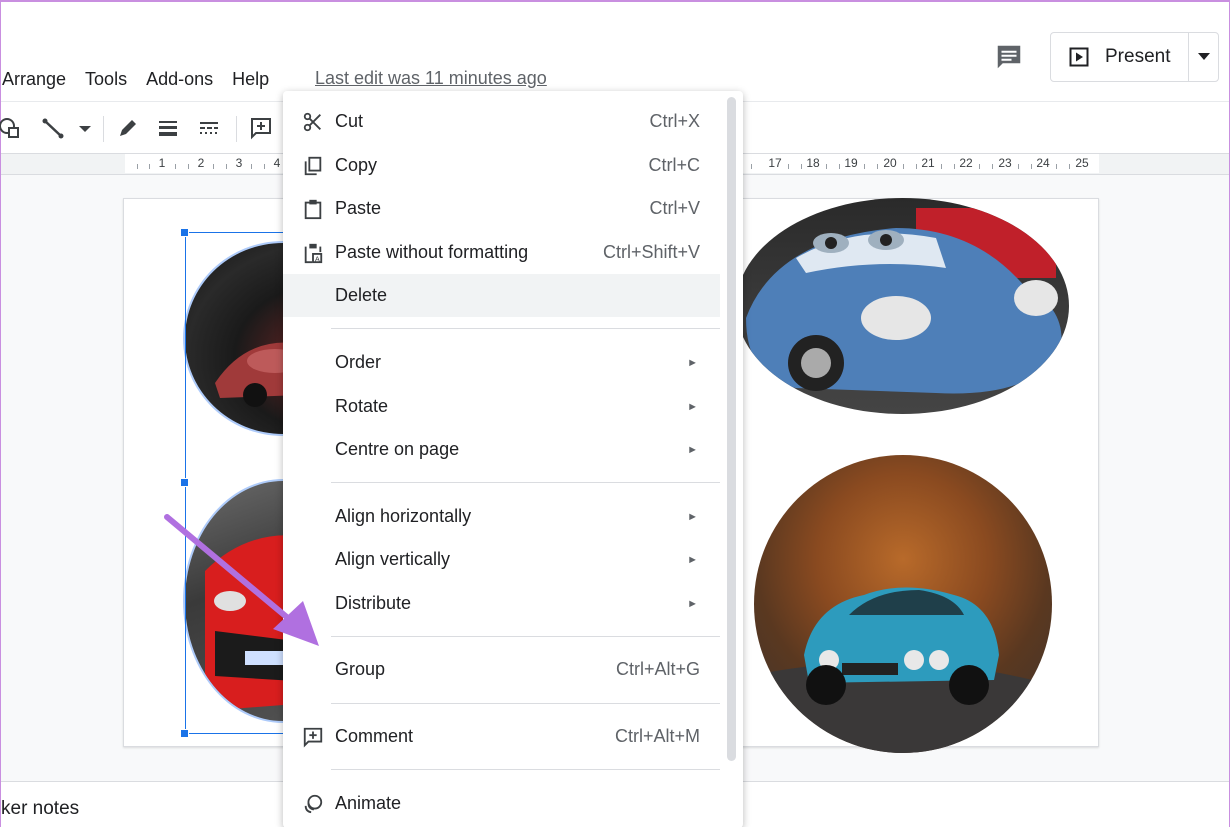 The height and width of the screenshot is (827, 1230). What do you see at coordinates (501, 516) in the screenshot?
I see `menu-item-align-horizontally: Align horizontally ►` at bounding box center [501, 516].